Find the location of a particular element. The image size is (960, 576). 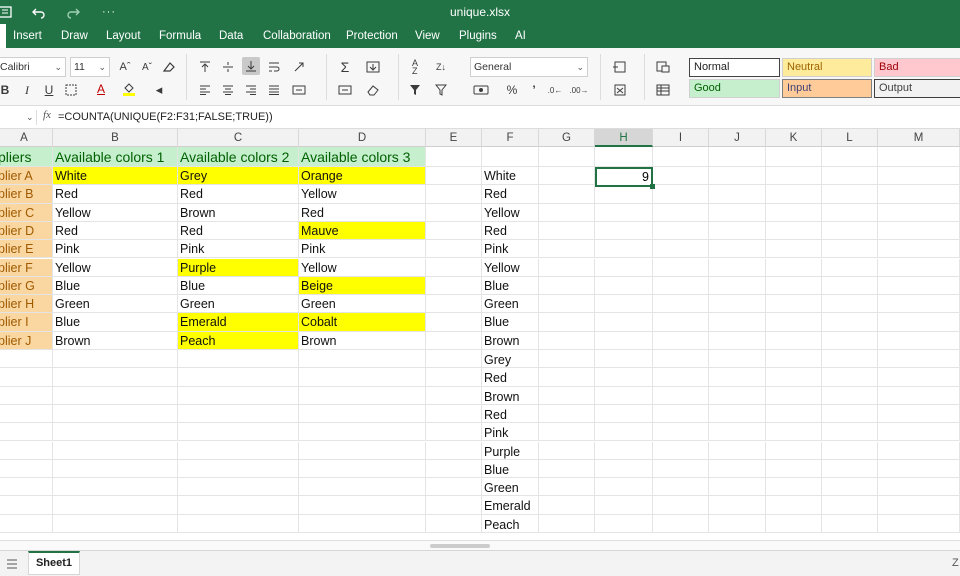

currency-icon is located at coordinates (481, 90).